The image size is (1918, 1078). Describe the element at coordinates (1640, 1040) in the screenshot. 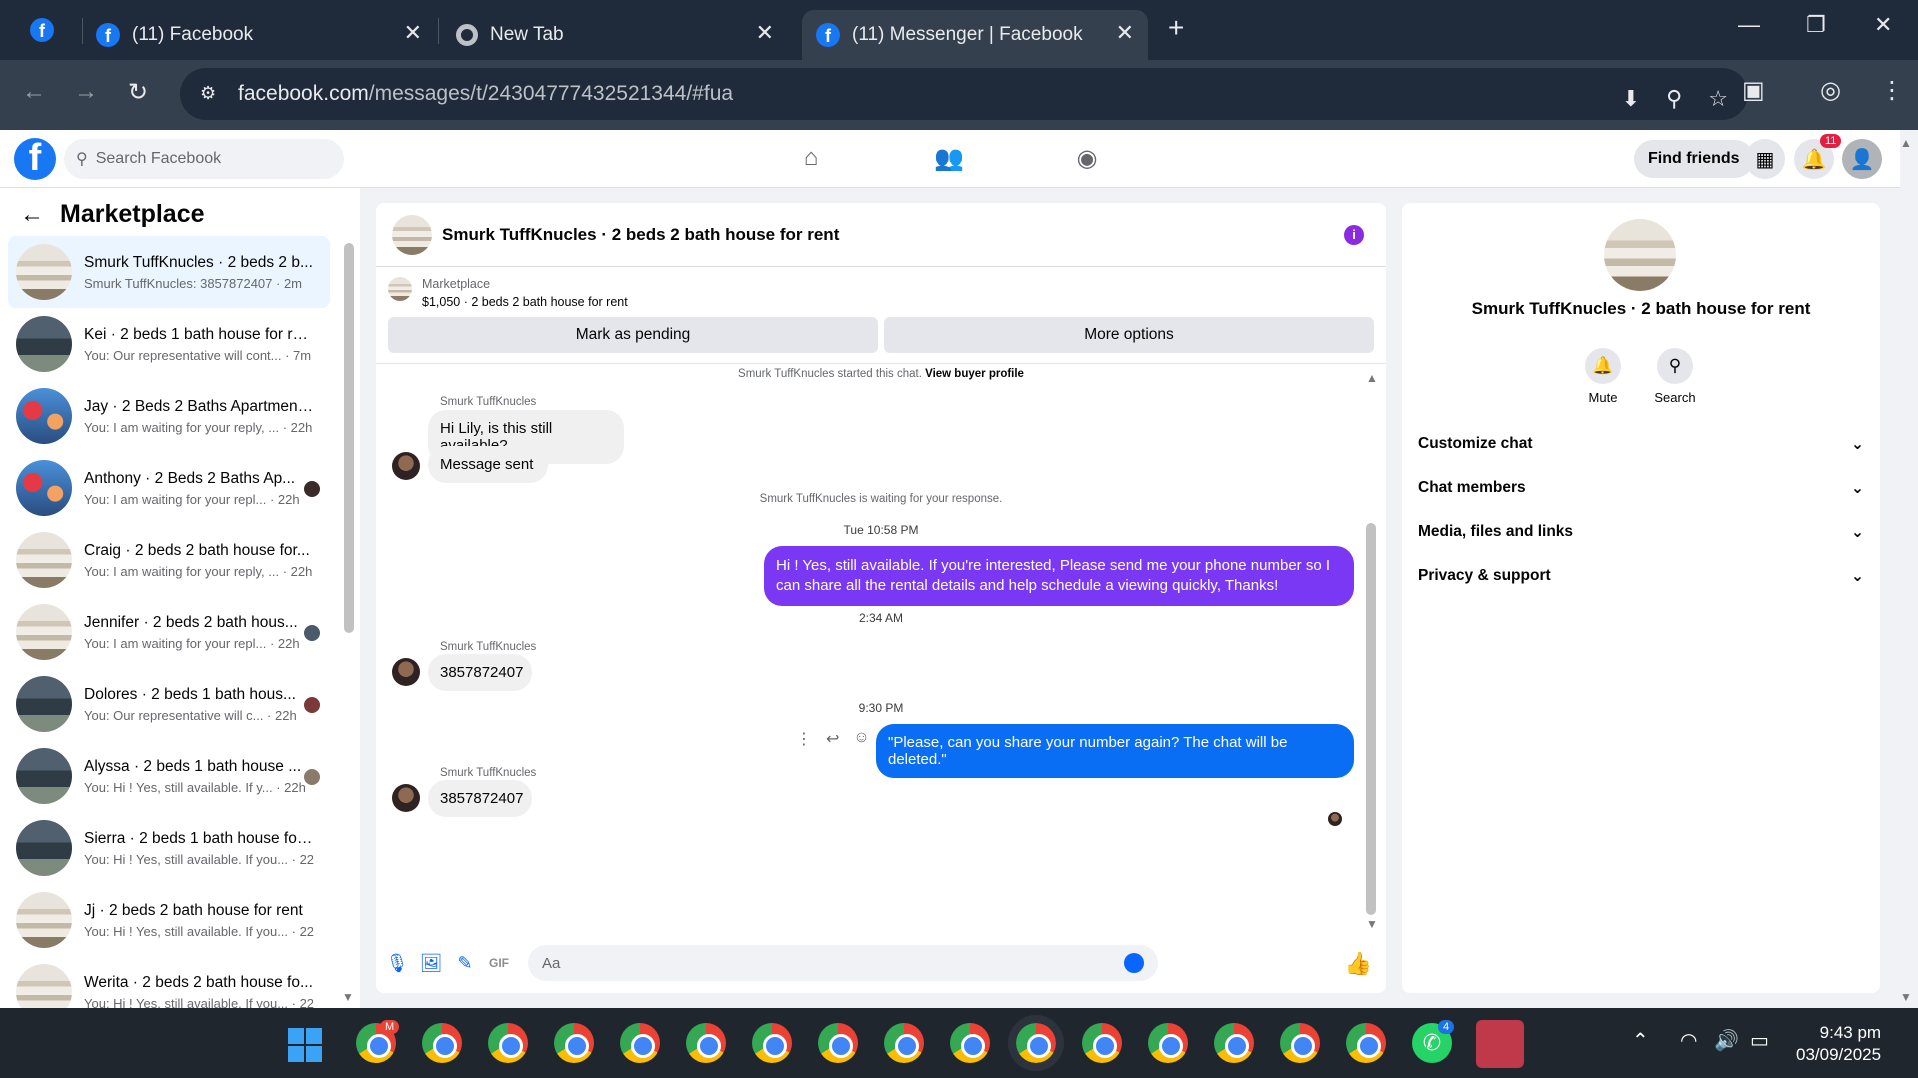

I see `chevron-up-icon: ⌃` at that location.